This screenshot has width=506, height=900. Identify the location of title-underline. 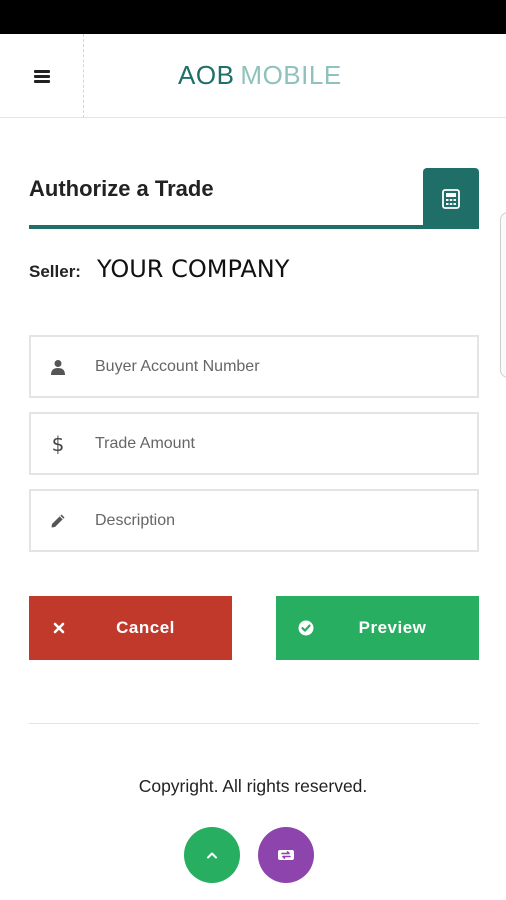
(254, 227).